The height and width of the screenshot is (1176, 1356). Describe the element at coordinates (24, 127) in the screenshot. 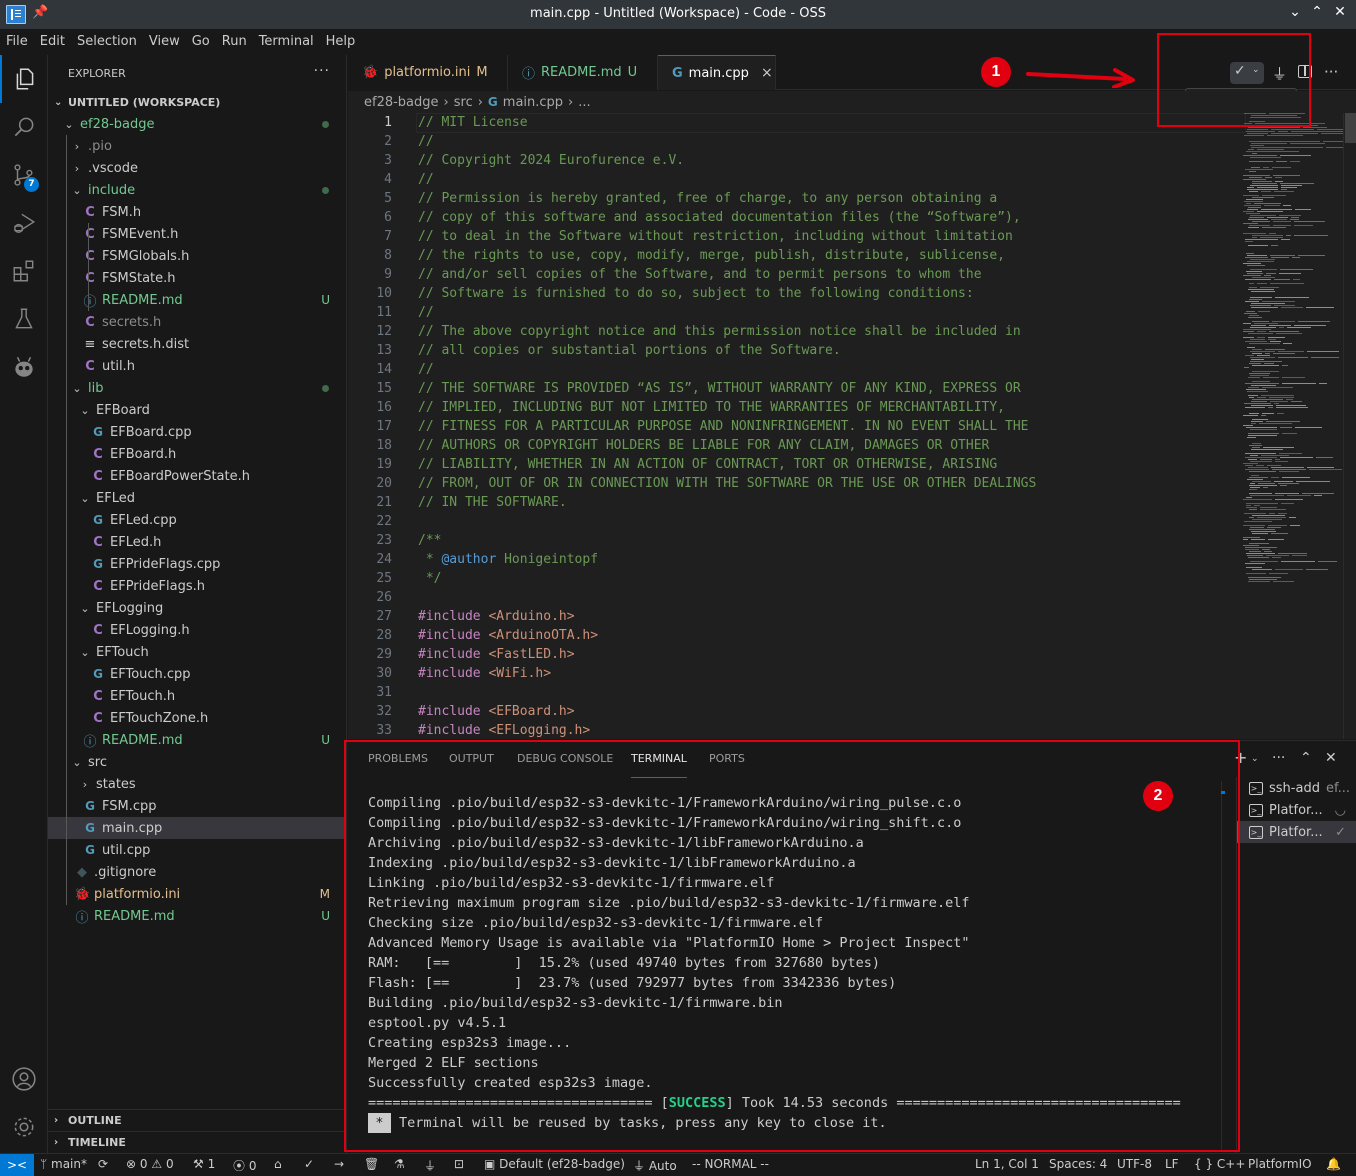

I see `search-activity` at that location.